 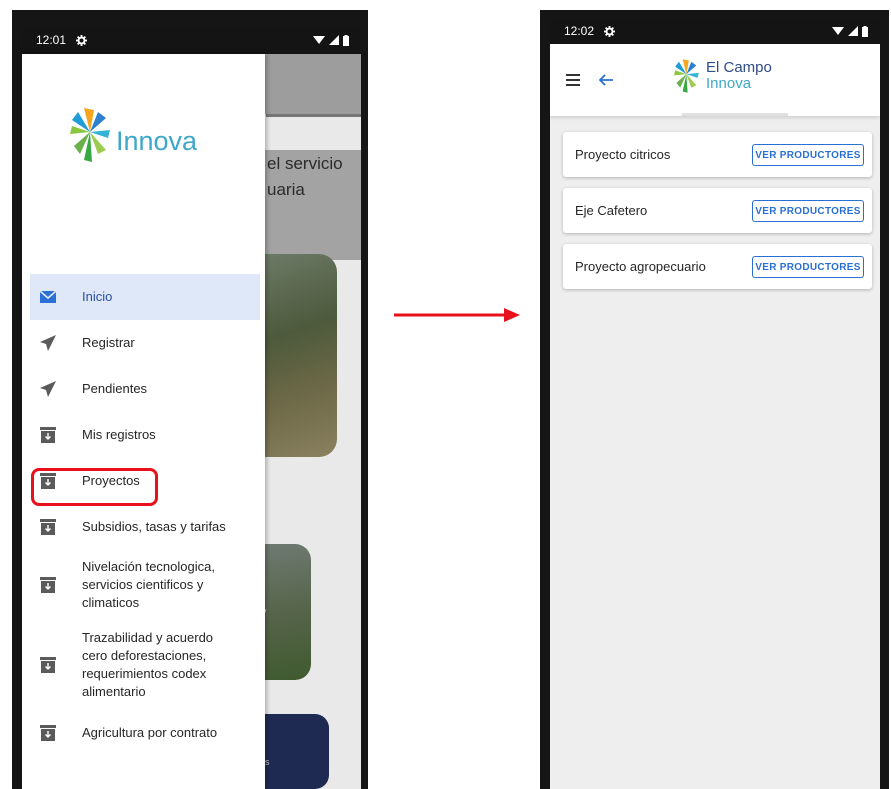 I want to click on project-card: Proyecto agropecuario VER PRODUCTORES, so click(x=717, y=266).